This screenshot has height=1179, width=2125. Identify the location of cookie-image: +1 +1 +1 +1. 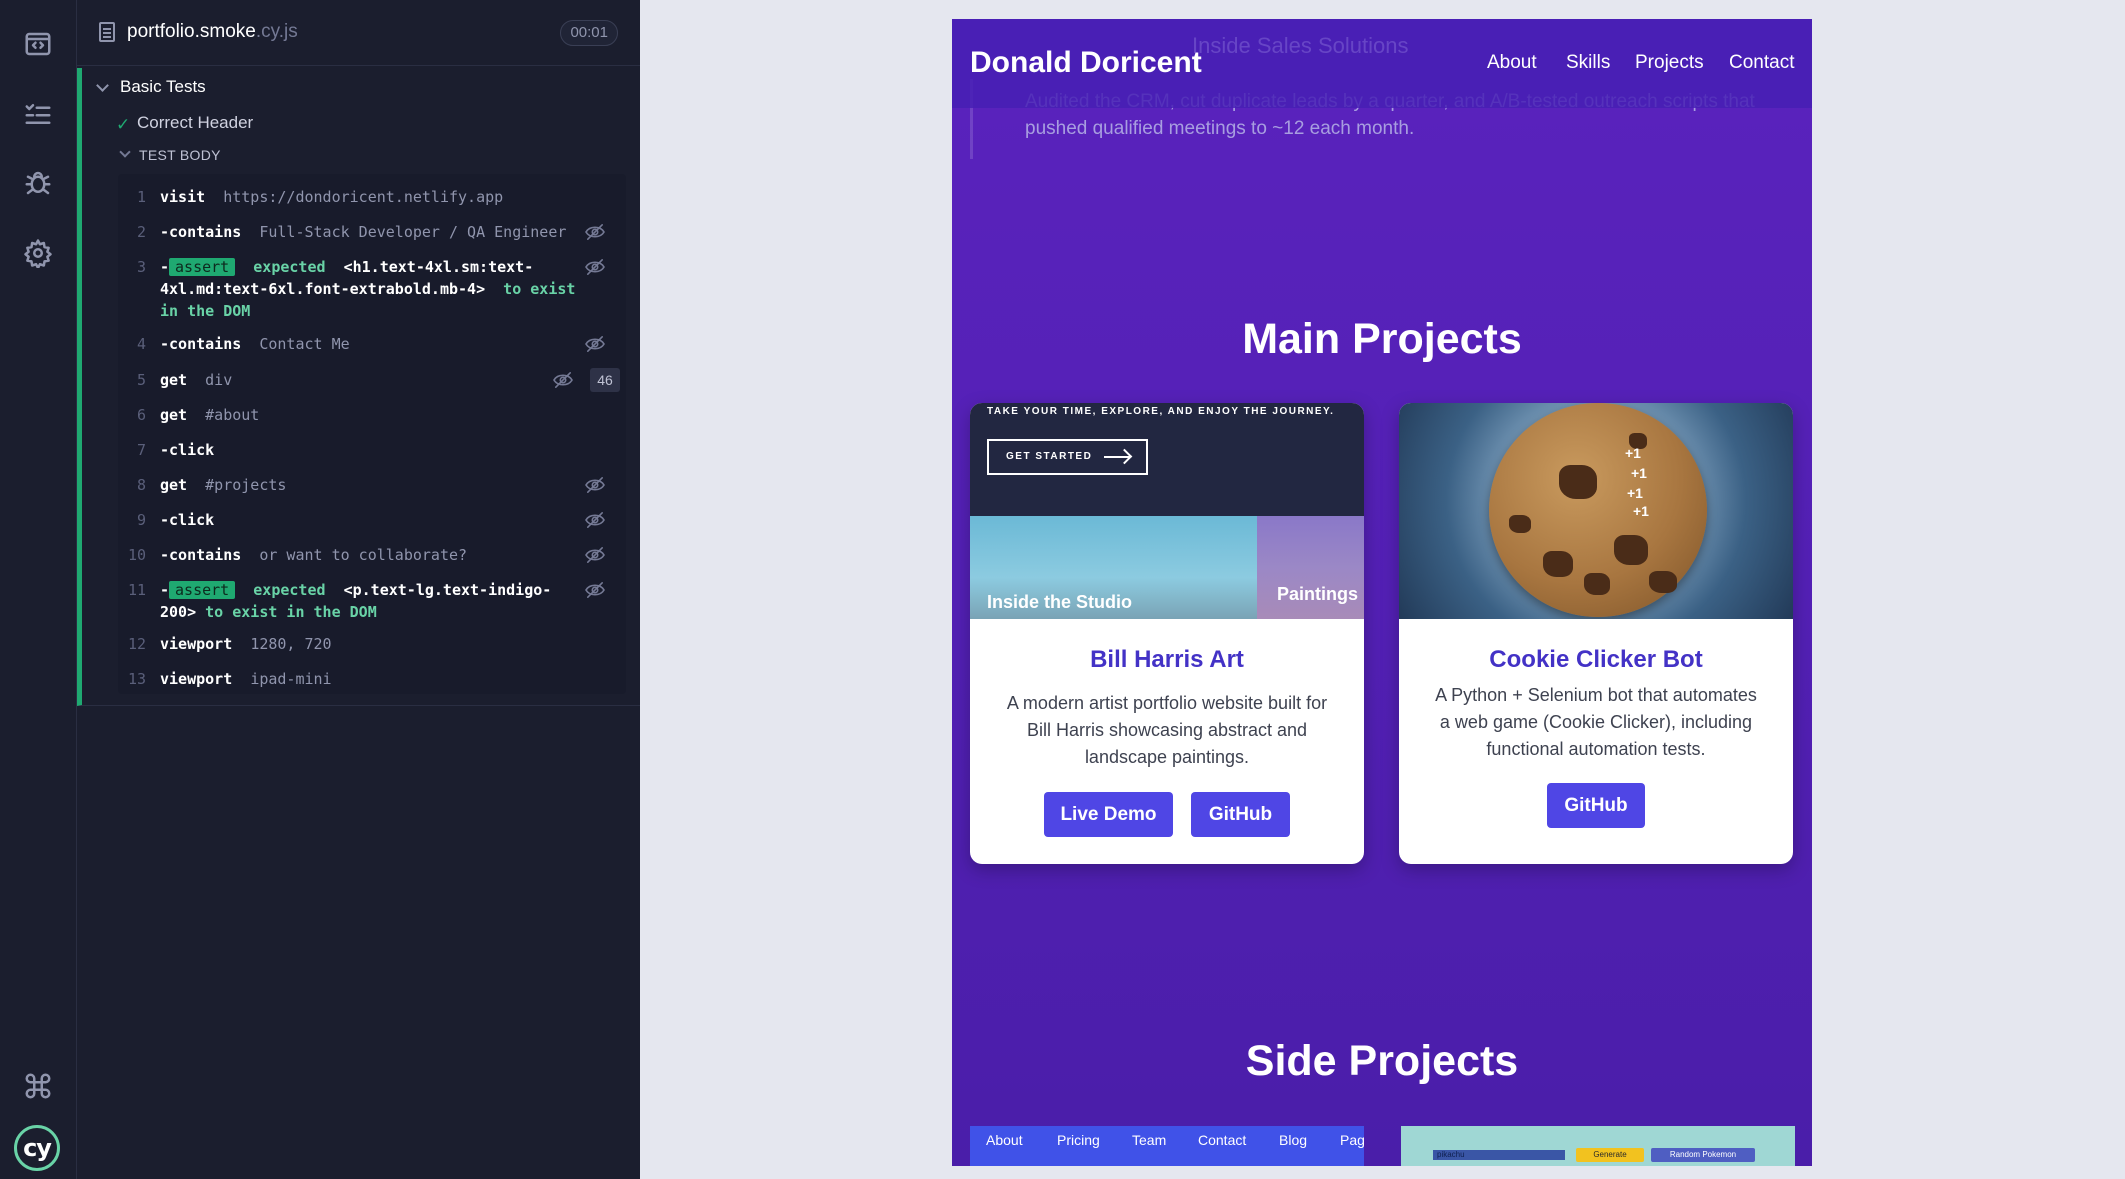
(1598, 510).